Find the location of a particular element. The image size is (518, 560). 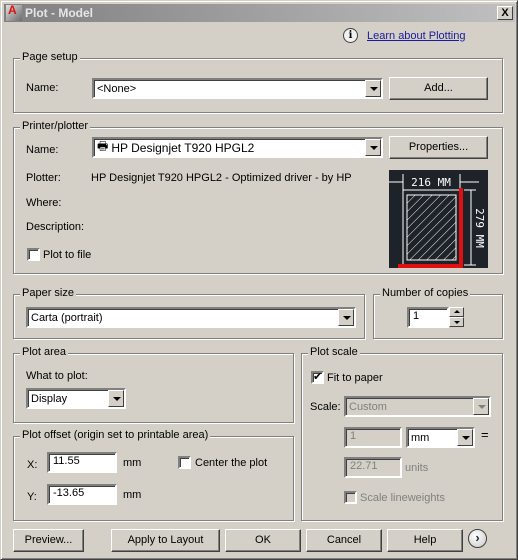

offset-x-input: 11.55 is located at coordinates (82, 462).